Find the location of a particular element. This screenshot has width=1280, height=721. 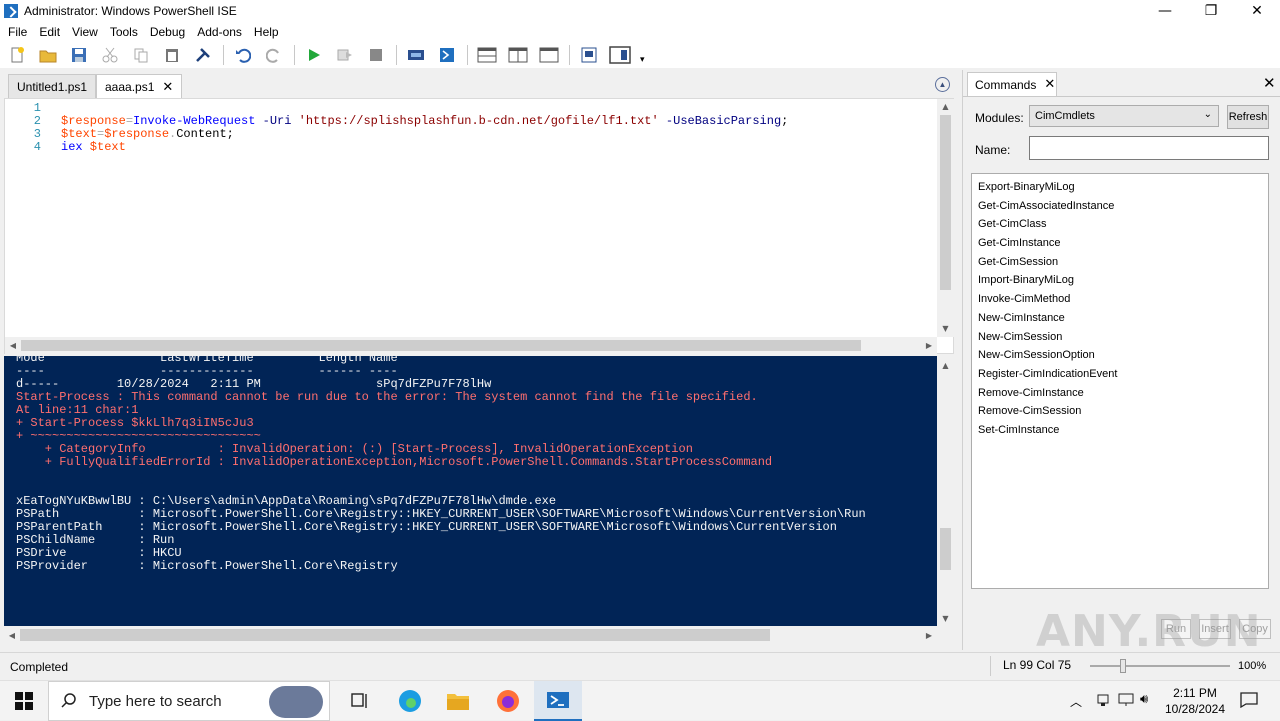

menu-file: File is located at coordinates (17, 32).